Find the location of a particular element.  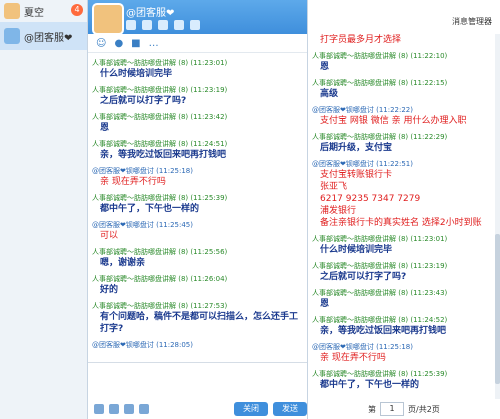

message-meta: 人事部诚聘～肪肪哪盘讲解 (8) (11:23:42) is located at coordinates (160, 117).